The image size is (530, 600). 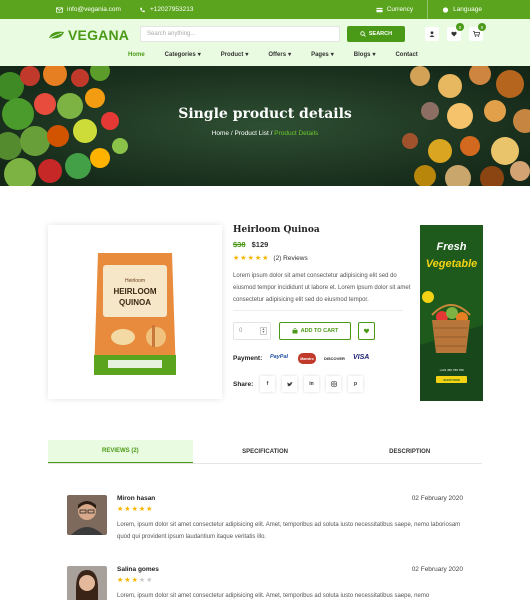 What do you see at coordinates (290, 258) in the screenshot?
I see `reviews-count-link: (2) Reviews` at bounding box center [290, 258].